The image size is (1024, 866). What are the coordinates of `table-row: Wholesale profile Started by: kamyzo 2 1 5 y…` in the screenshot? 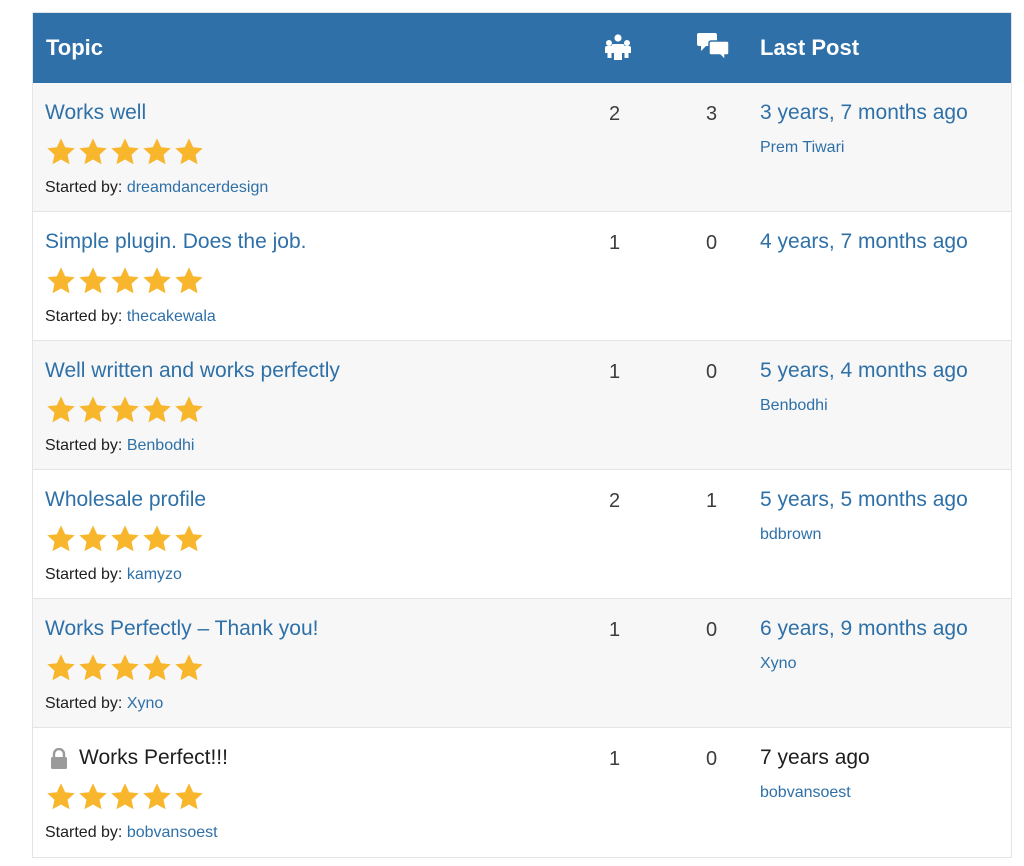 It's located at (522, 534).